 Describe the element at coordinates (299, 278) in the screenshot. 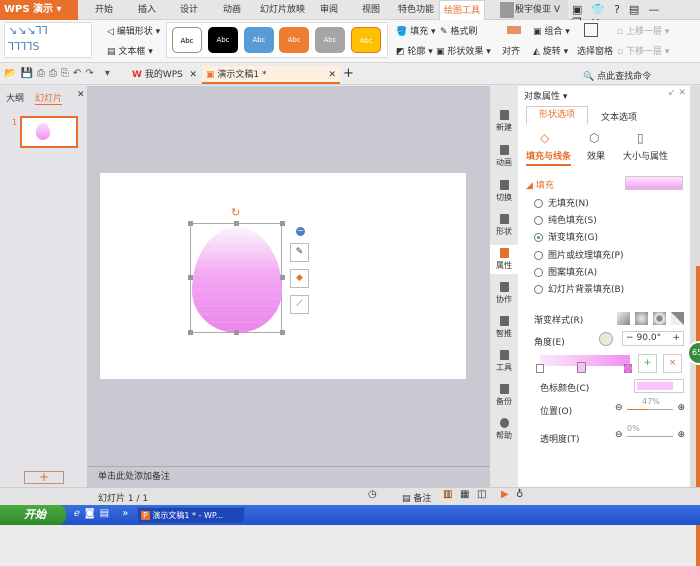

I see `fill-float-icon: ◆` at that location.